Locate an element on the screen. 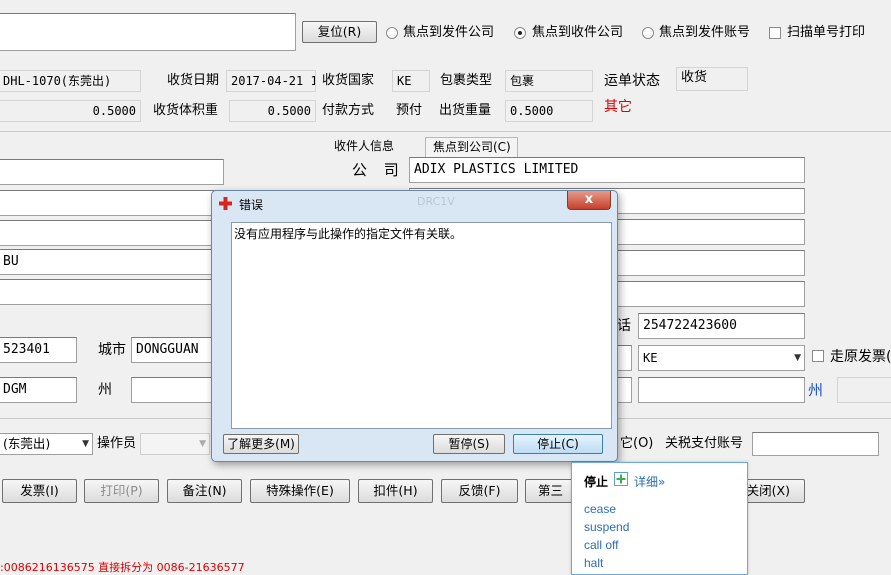 The width and height of the screenshot is (891, 575). sender-field-4: BU is located at coordinates (112, 262).